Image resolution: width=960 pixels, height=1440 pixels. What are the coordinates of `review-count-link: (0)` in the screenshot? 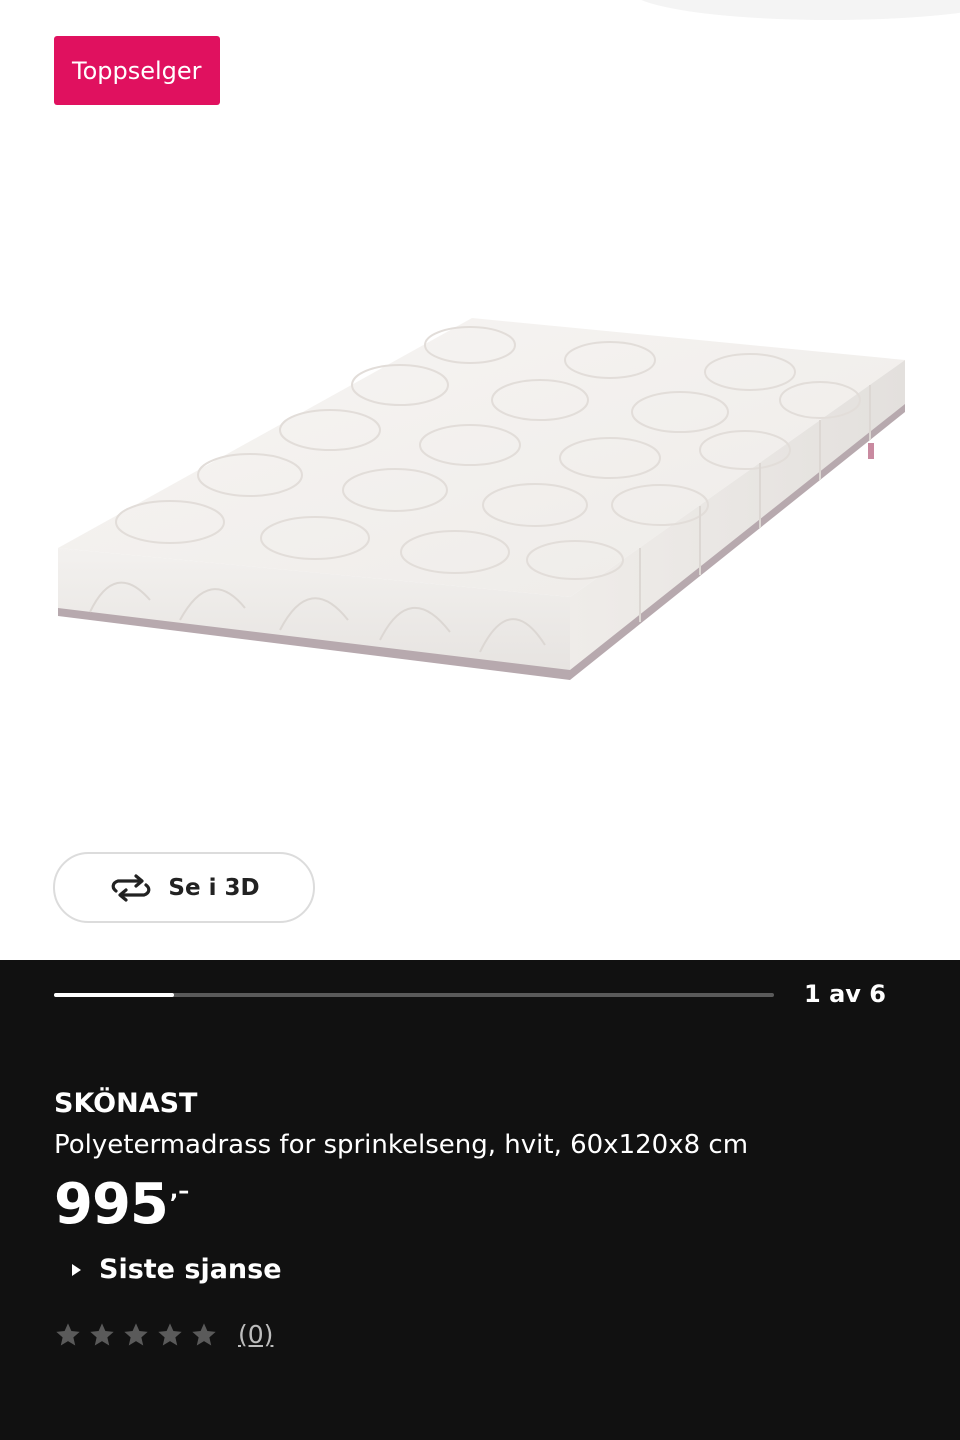 It's located at (255, 1334).